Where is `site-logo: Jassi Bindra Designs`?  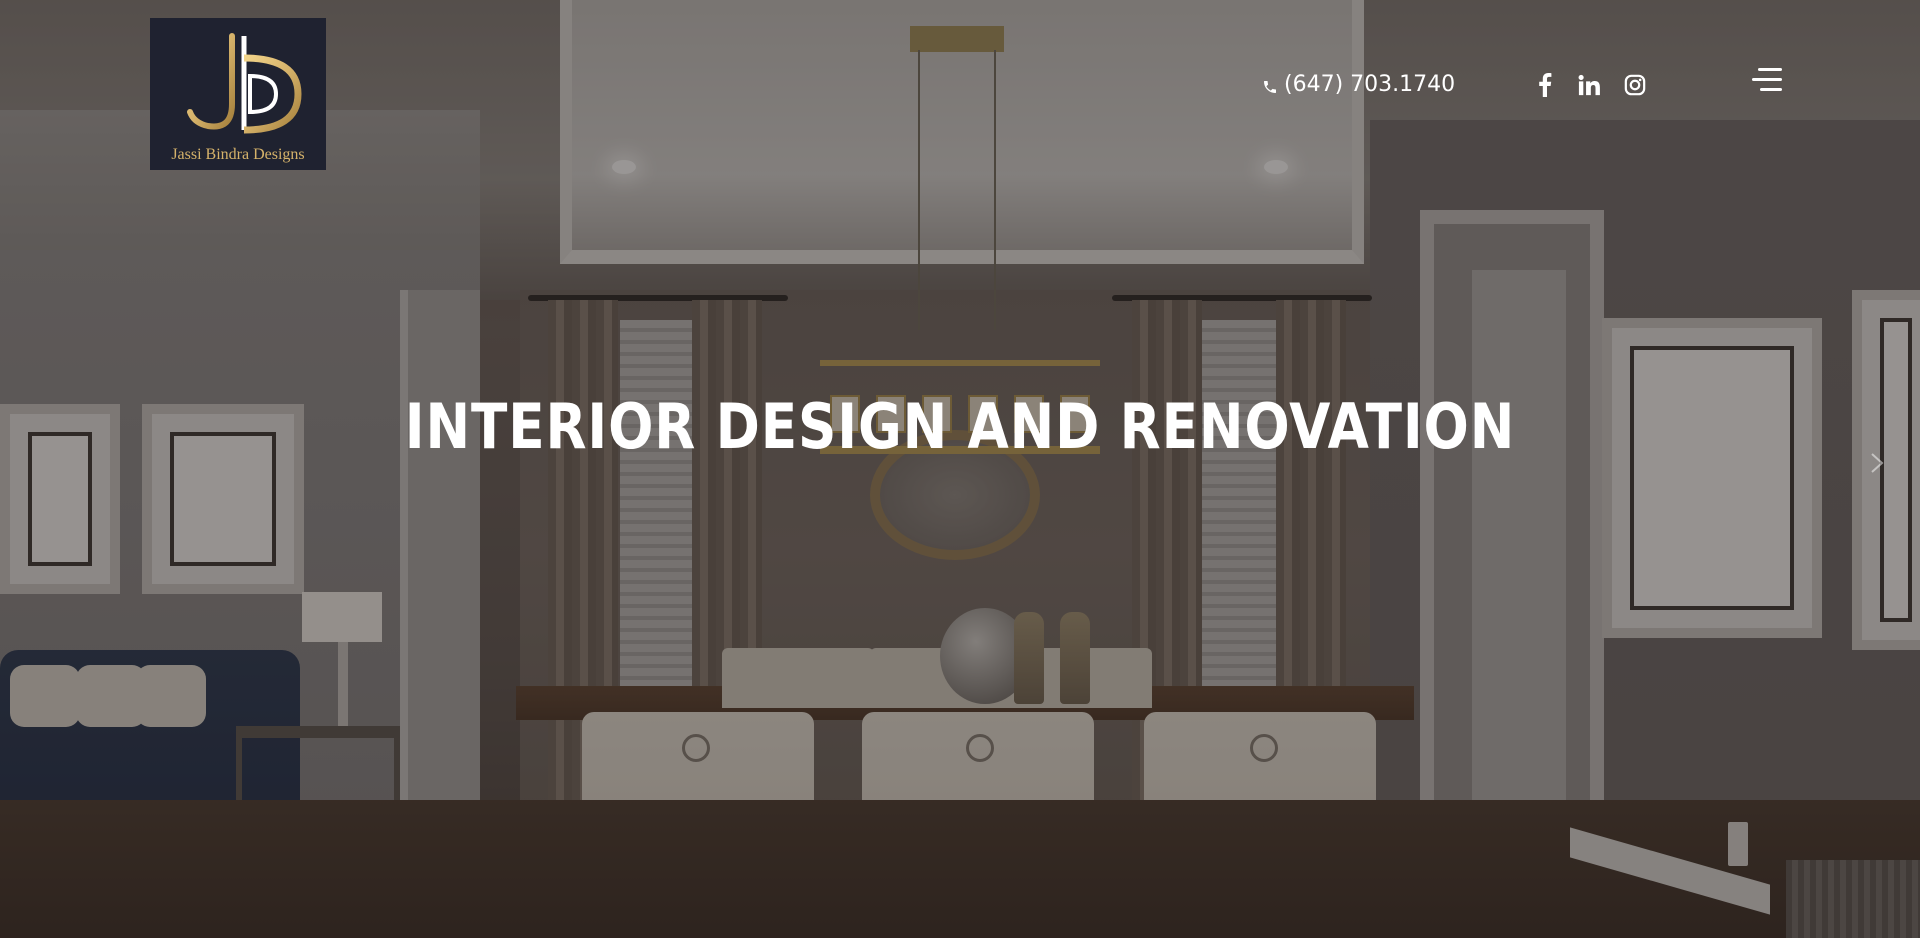
site-logo: Jassi Bindra Designs is located at coordinates (238, 94).